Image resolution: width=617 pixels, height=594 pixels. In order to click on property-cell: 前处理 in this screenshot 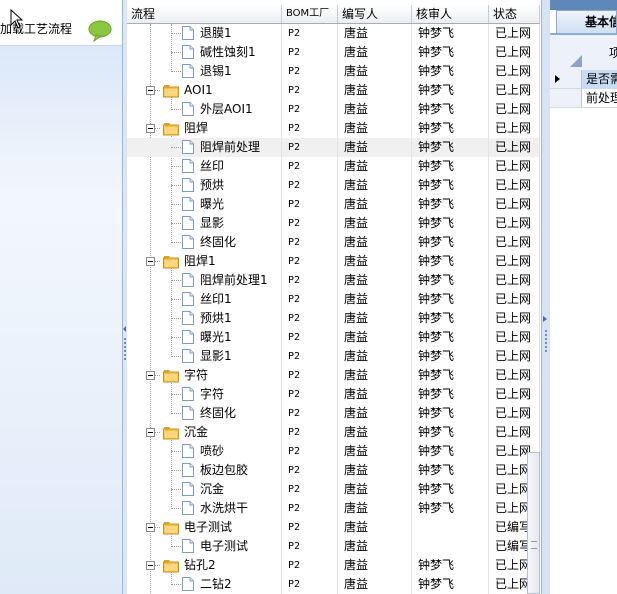, I will do `click(599, 98)`.